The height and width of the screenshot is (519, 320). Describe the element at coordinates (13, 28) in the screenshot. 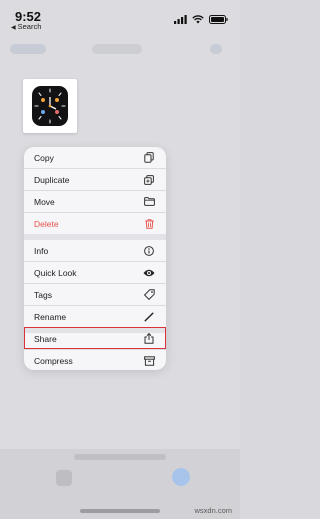

I see `back-chevron-icon: ◀` at that location.